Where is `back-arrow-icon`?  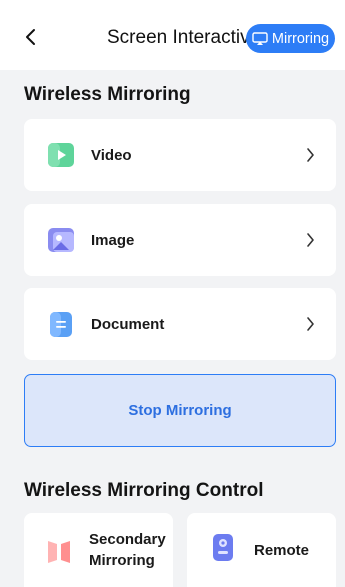
back-arrow-icon is located at coordinates (31, 37).